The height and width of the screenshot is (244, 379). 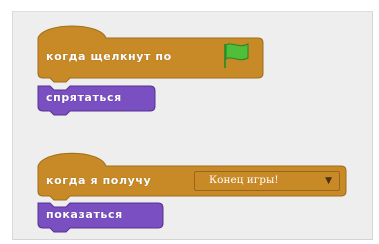 I want to click on hide-label: спрятаться, so click(x=84, y=97).